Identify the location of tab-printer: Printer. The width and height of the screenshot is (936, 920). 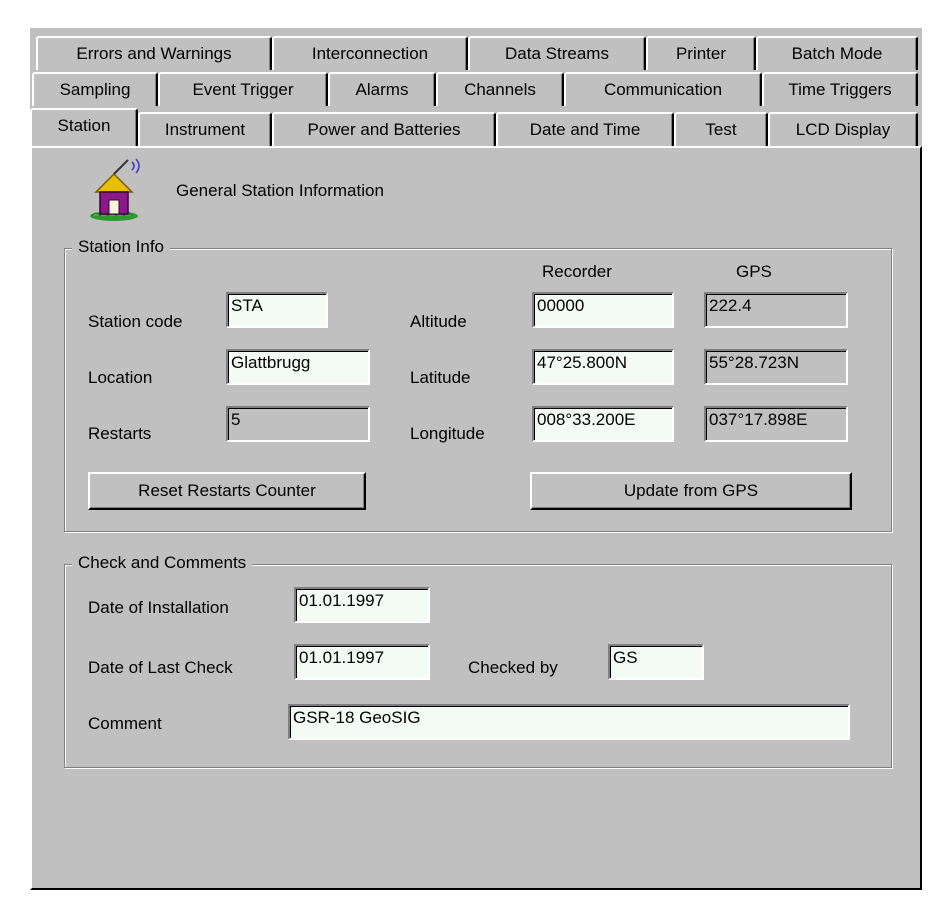
(701, 53).